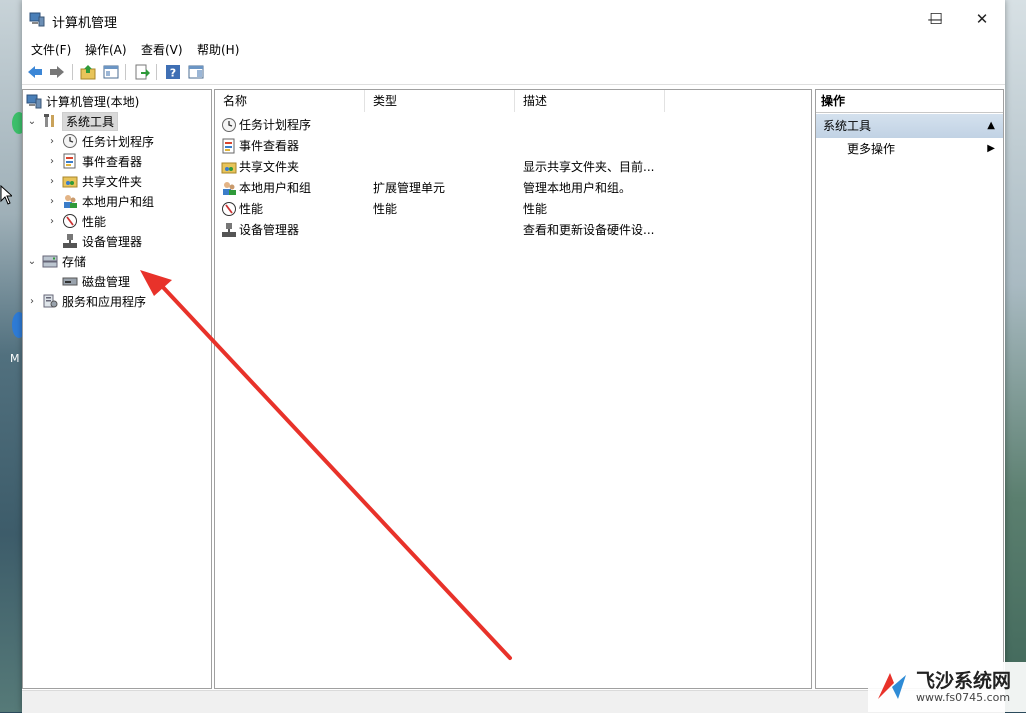  I want to click on watermark: 飞沙系统网 www.fs0745.com, so click(947, 687).